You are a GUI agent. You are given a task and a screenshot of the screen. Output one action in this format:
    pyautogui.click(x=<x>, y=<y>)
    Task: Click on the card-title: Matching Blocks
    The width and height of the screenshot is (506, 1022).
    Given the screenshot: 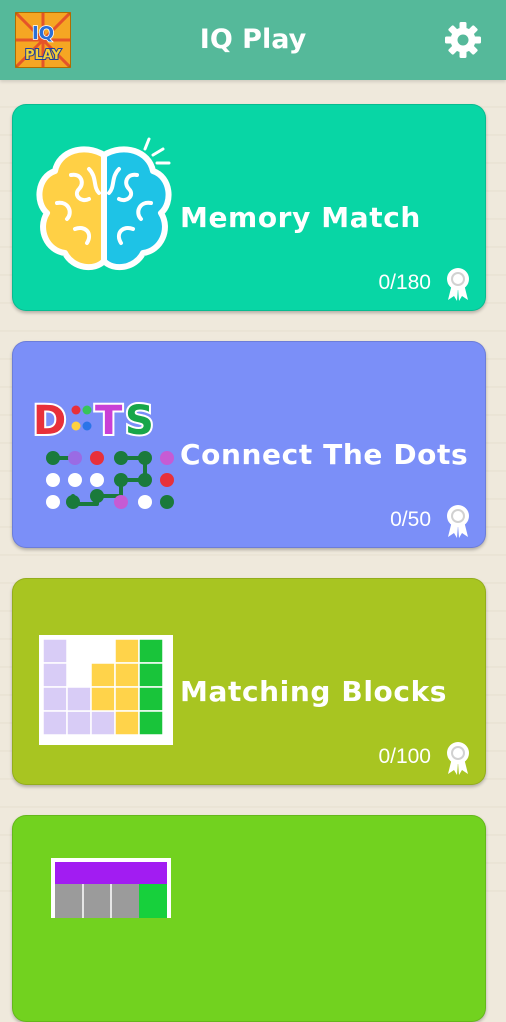 What is the action you would take?
    pyautogui.click(x=314, y=691)
    